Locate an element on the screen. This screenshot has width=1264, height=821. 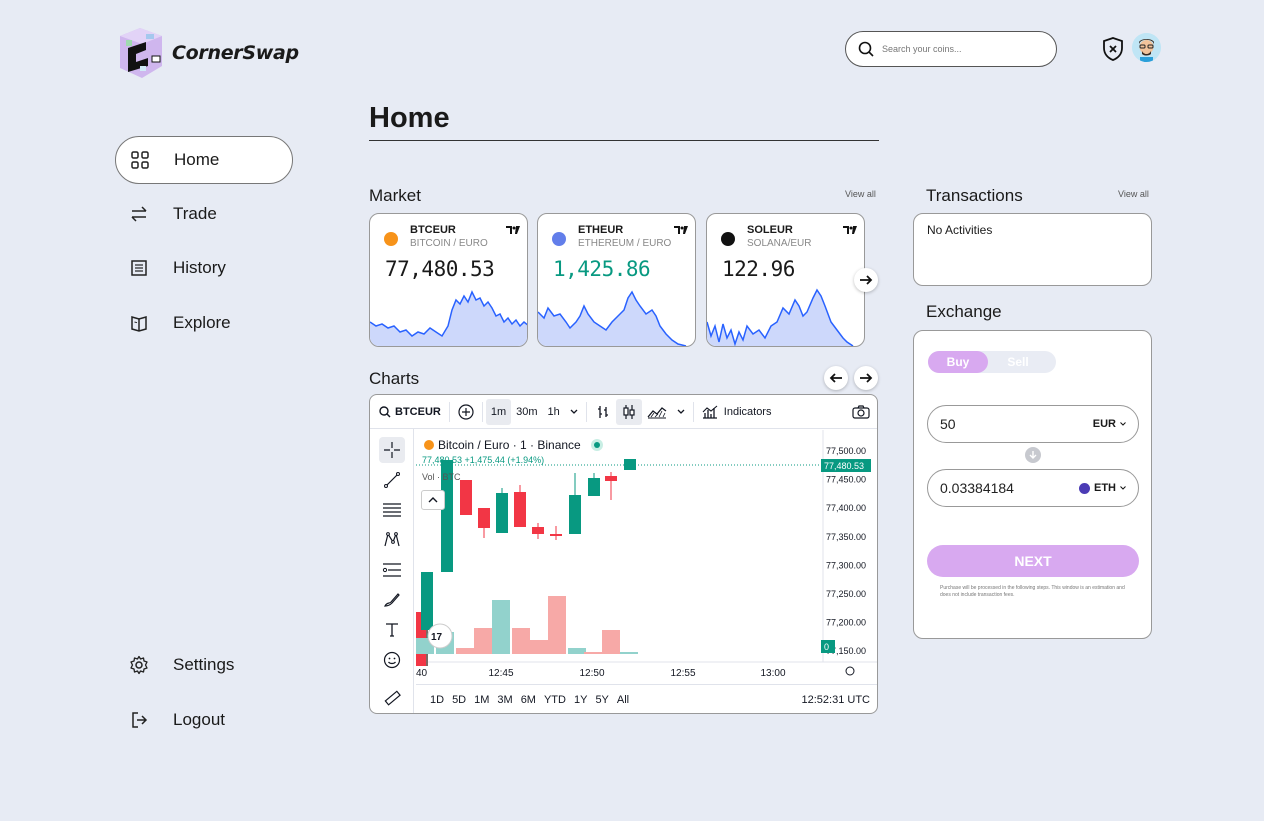
range-1d: 1D is located at coordinates (437, 700).